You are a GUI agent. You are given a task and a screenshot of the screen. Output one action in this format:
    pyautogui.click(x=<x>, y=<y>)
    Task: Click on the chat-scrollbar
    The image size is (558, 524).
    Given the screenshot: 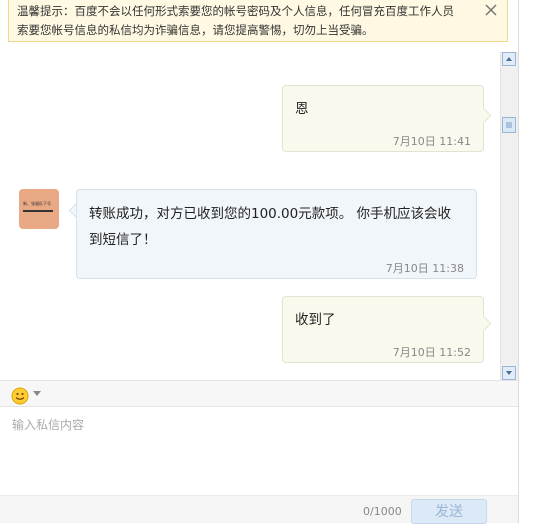 What is the action you would take?
    pyautogui.click(x=509, y=216)
    